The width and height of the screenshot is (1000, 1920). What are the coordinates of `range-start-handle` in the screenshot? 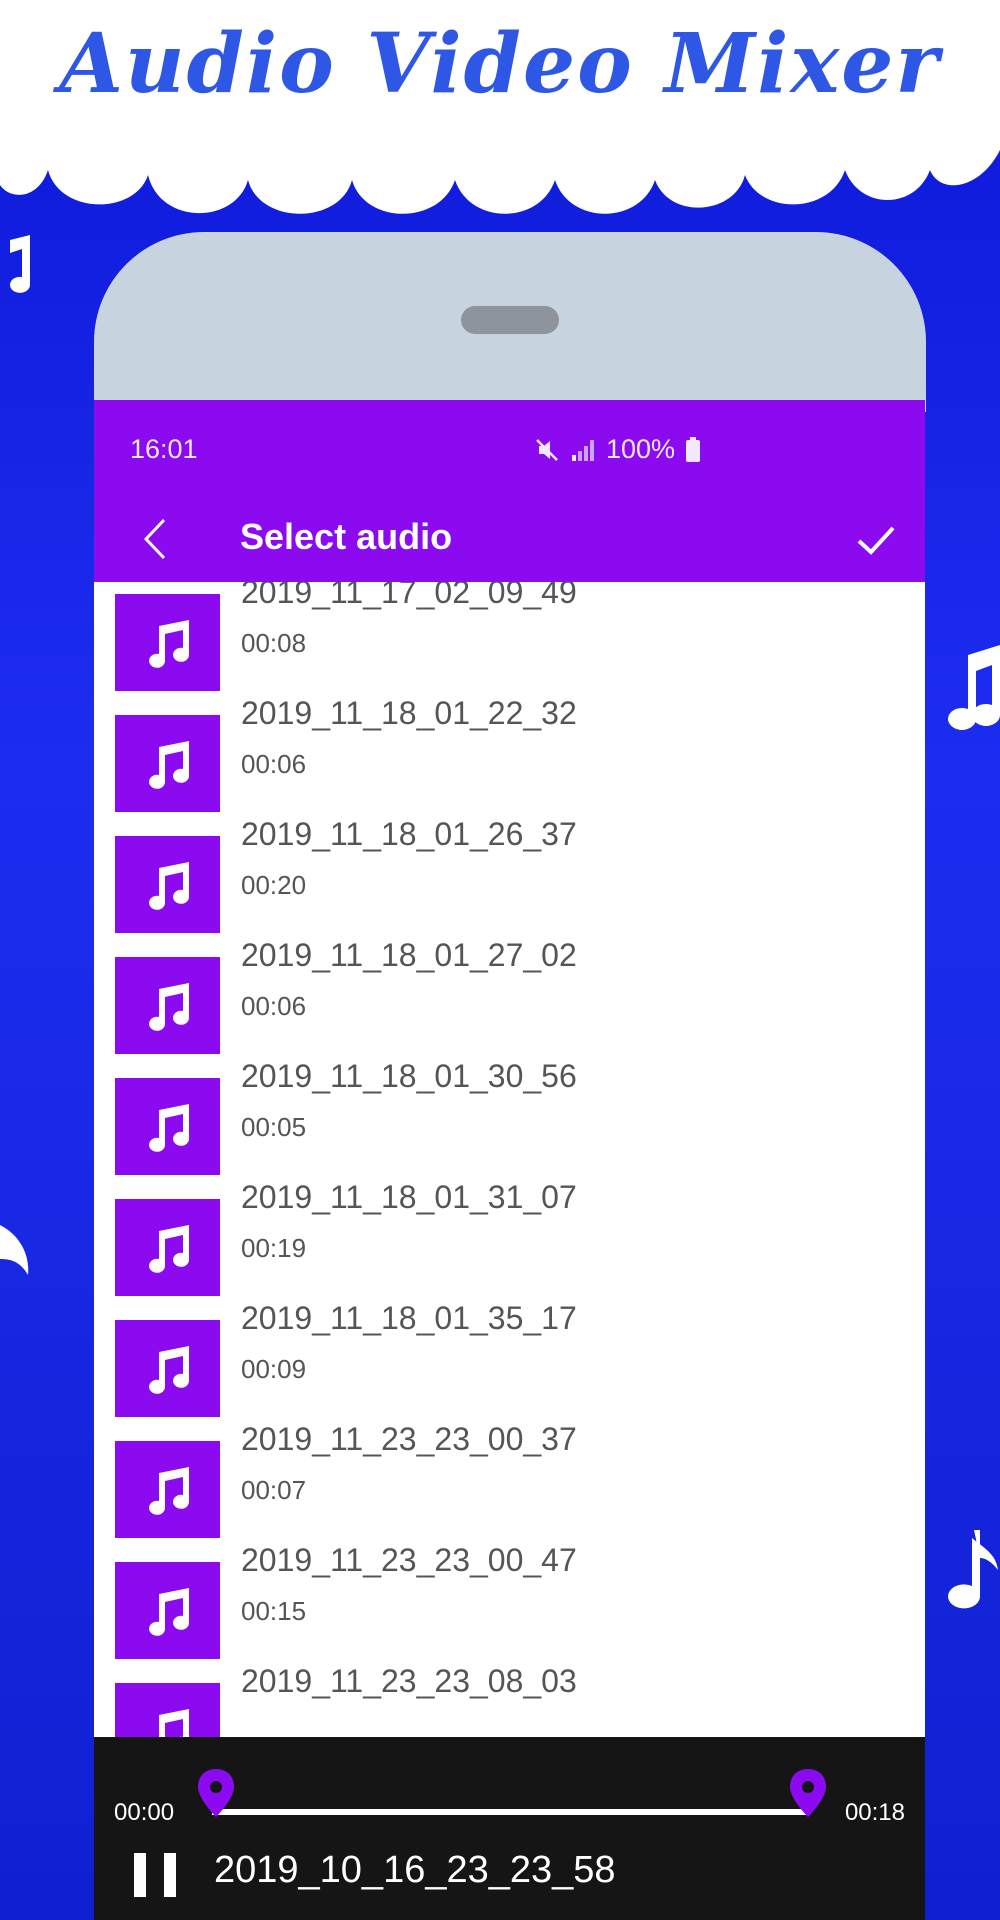 It's located at (216, 1793).